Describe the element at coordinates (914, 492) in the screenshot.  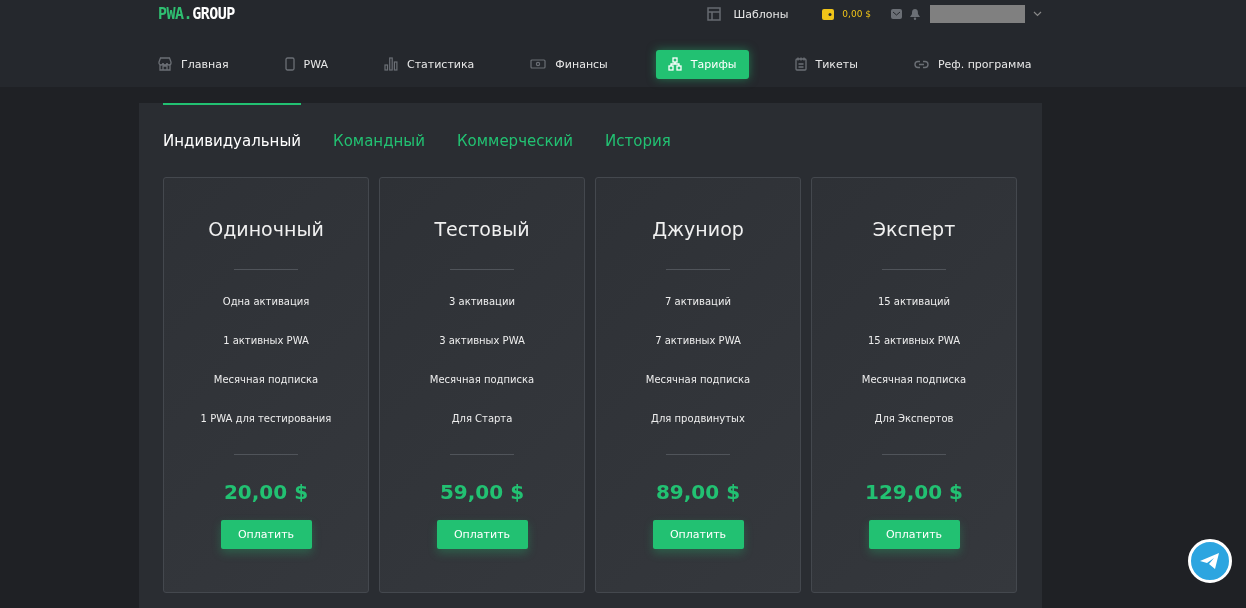
I see `plan-price: 129,00 $` at that location.